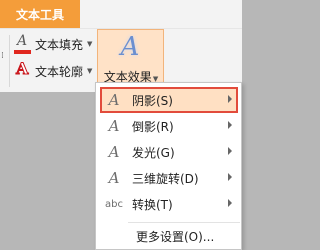 This screenshot has height=250, width=320. What do you see at coordinates (22, 69) in the screenshot?
I see `text-outline-icon: A` at bounding box center [22, 69].